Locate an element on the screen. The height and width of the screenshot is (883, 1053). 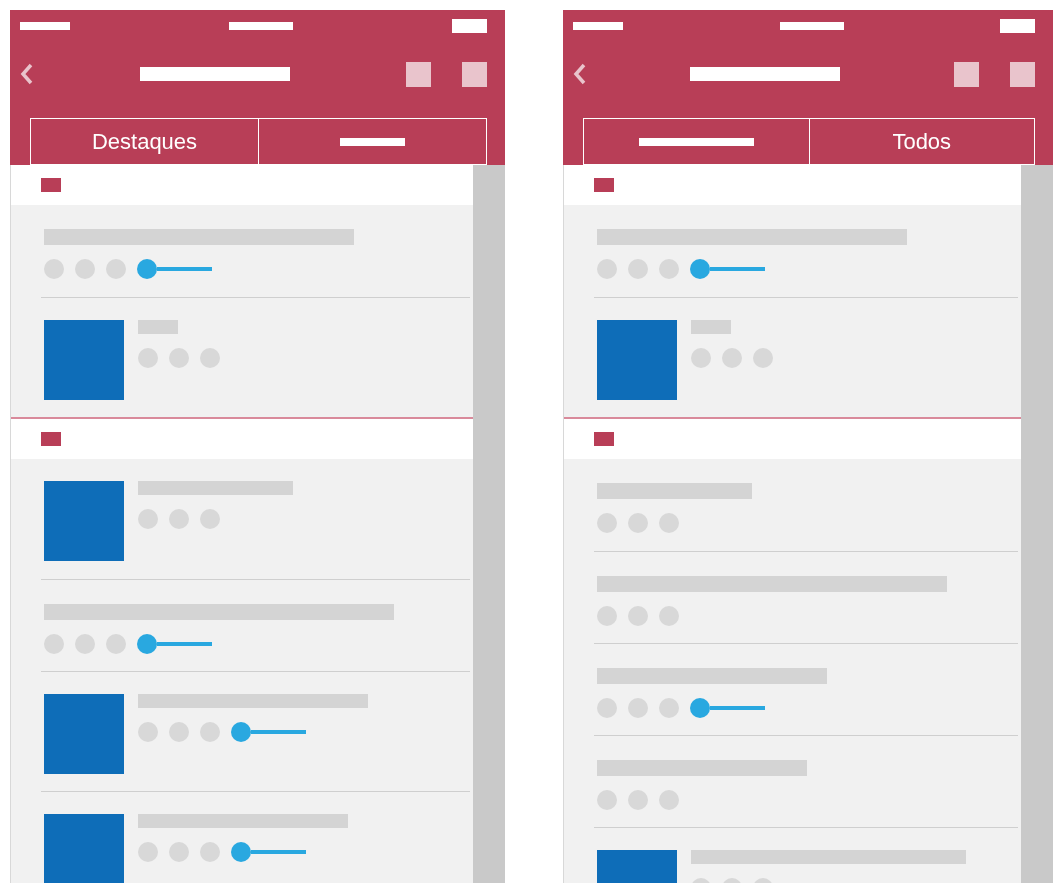
list-item is located at coordinates (255, 837).